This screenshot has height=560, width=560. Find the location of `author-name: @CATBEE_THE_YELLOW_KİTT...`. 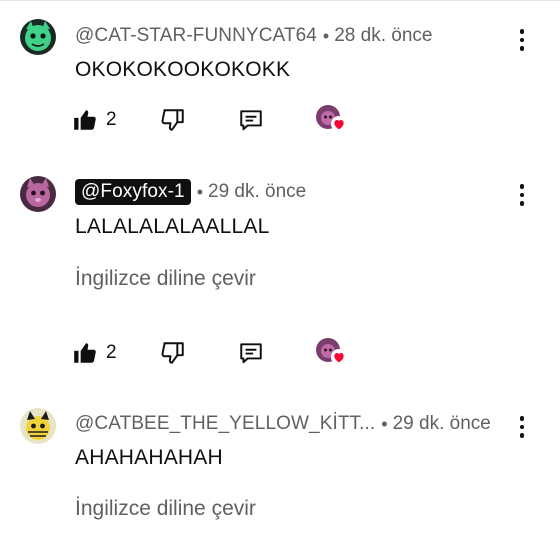

author-name: @CATBEE_THE_YELLOW_KİTT... is located at coordinates (225, 424).